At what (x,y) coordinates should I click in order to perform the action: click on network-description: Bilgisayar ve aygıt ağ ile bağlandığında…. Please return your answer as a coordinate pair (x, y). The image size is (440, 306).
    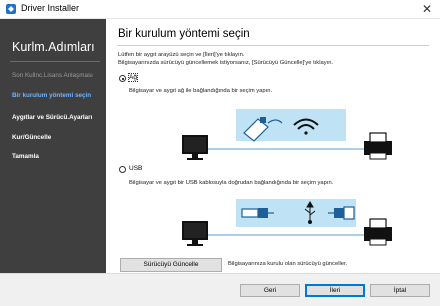
    Looking at the image, I should click on (201, 91).